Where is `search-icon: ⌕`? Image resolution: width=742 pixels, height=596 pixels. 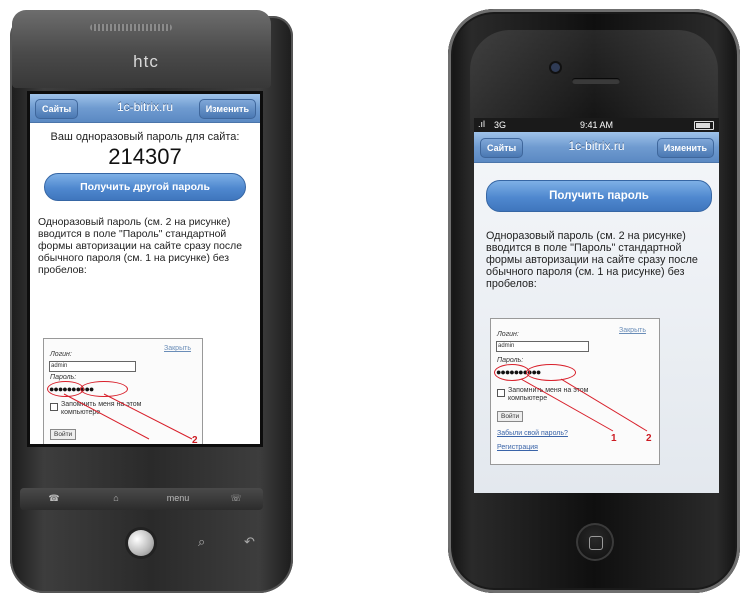
search-icon: ⌕ is located at coordinates (201, 542).